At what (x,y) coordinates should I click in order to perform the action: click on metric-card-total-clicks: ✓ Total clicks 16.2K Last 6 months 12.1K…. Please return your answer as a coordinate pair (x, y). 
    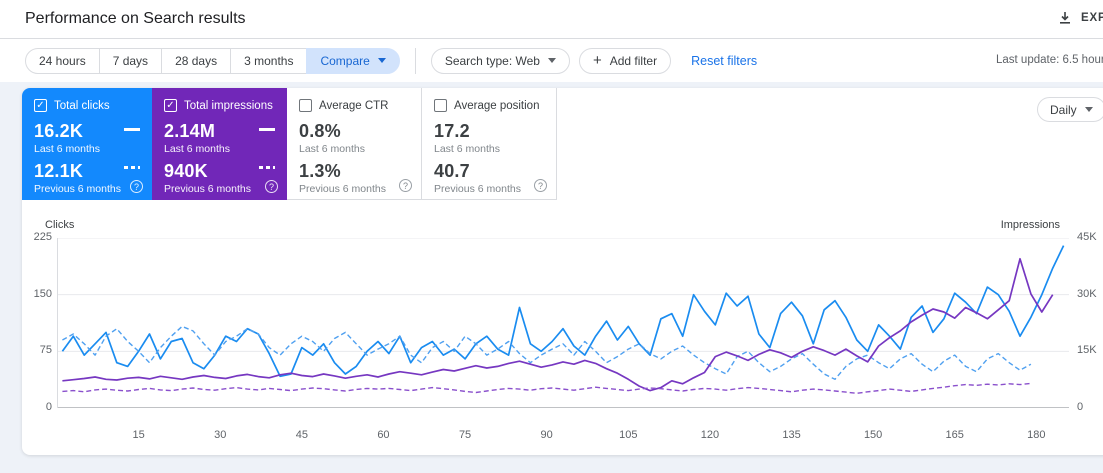
    Looking at the image, I should click on (87, 144).